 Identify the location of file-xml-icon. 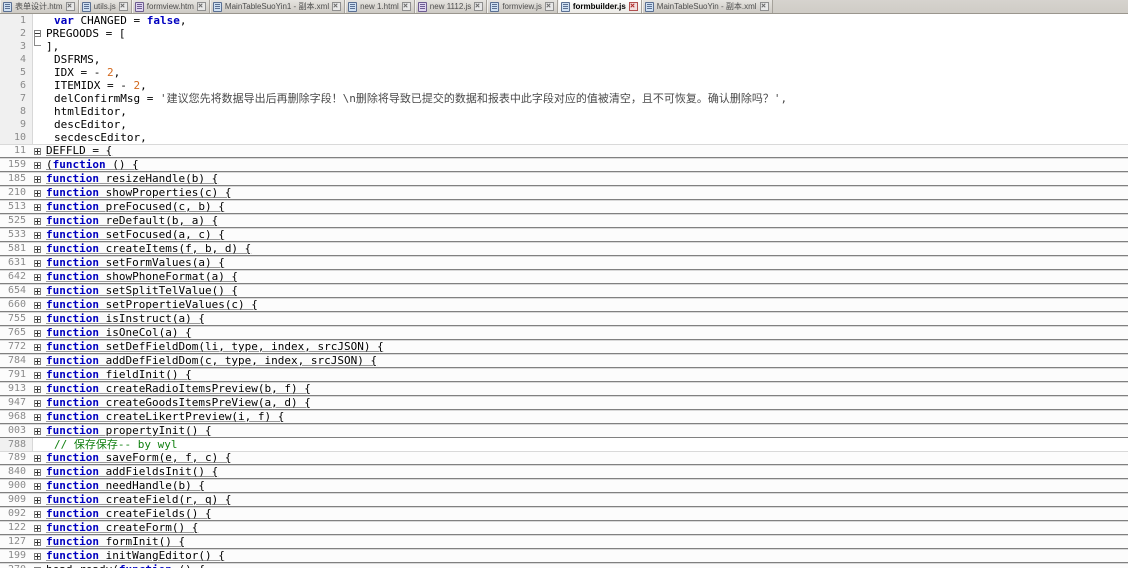
(217, 6).